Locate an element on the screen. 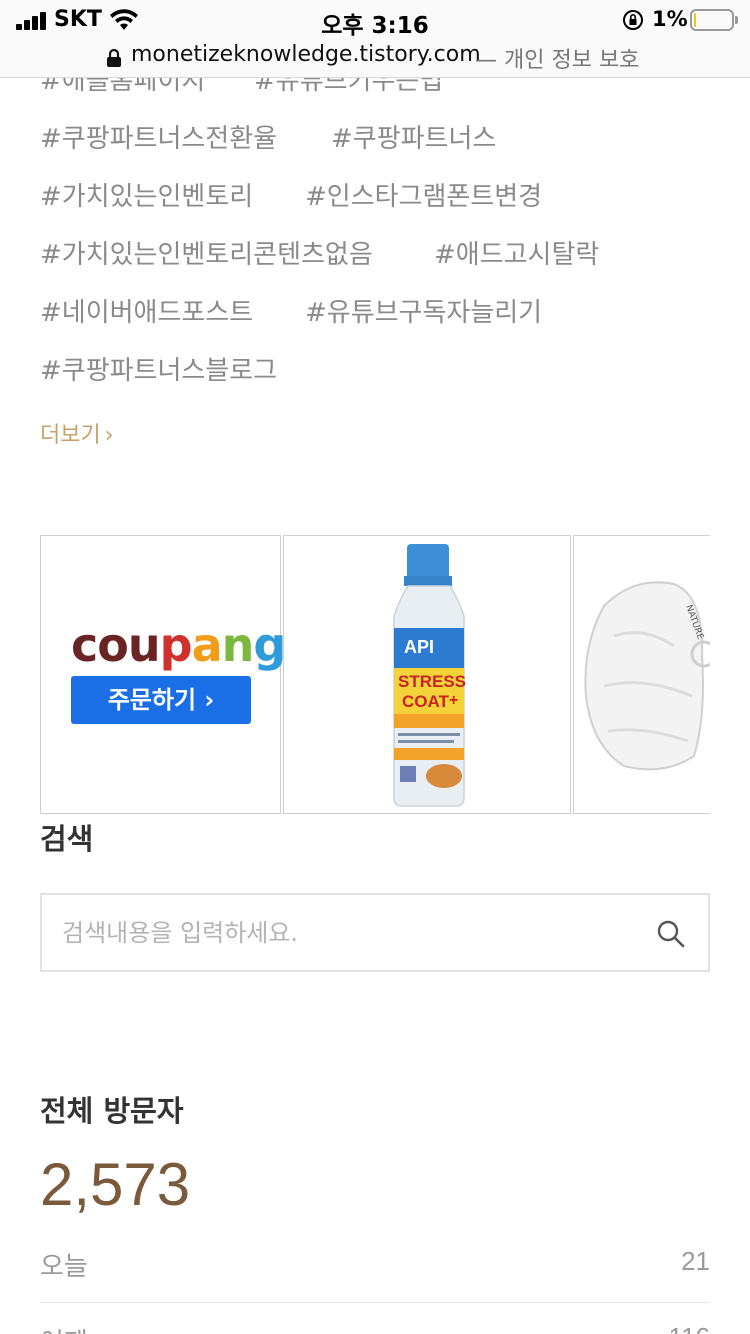 The width and height of the screenshot is (750, 1334). logo-letter: u is located at coordinates (144, 645).